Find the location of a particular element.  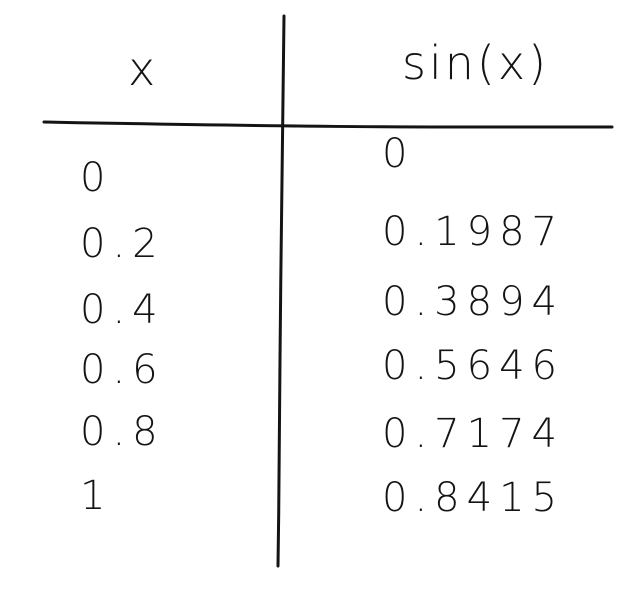

table-row-x: 0.2 is located at coordinates (122, 244).